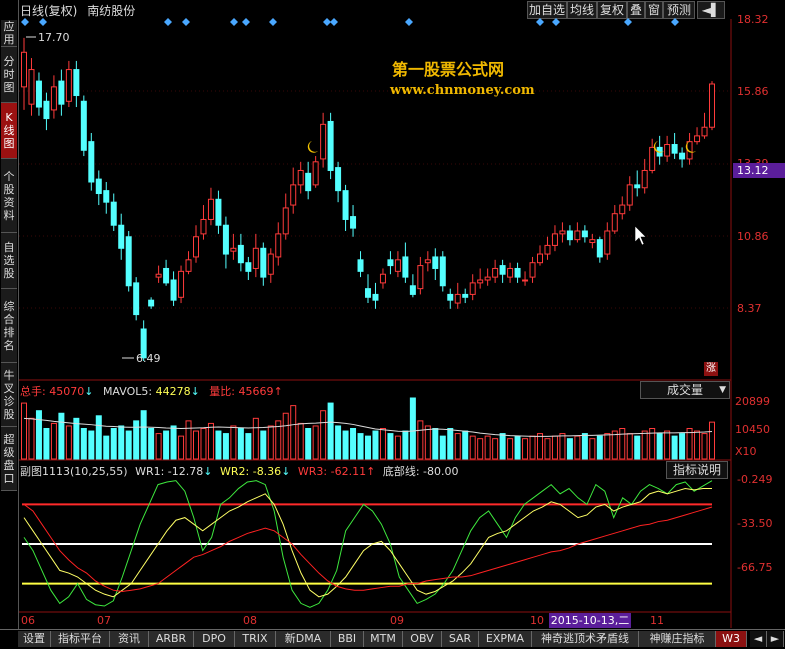 This screenshot has height=649, width=785. What do you see at coordinates (80, 639) in the screenshot?
I see `tab-indicator-platform: 指标平台` at bounding box center [80, 639].